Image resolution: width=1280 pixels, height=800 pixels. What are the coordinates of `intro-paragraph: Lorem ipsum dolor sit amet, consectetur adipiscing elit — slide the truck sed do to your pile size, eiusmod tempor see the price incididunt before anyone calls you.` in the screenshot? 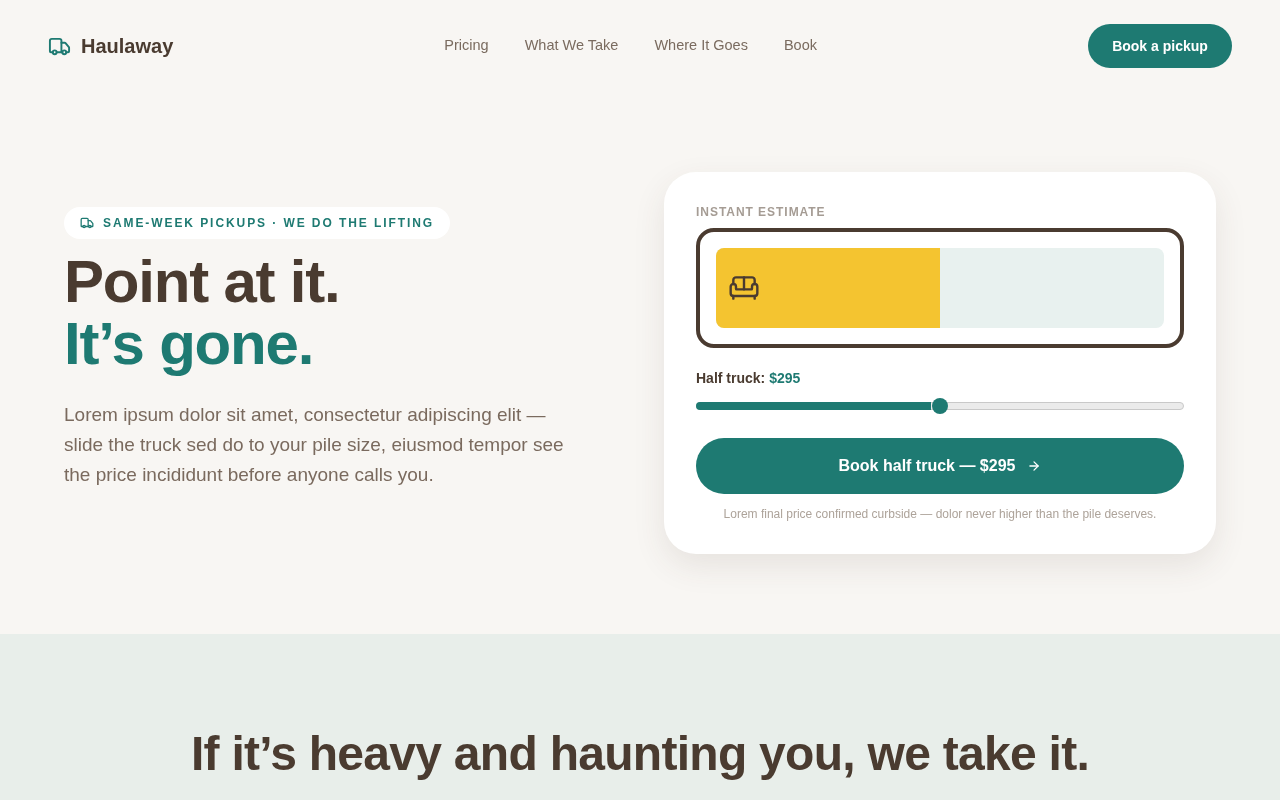 It's located at (314, 444).